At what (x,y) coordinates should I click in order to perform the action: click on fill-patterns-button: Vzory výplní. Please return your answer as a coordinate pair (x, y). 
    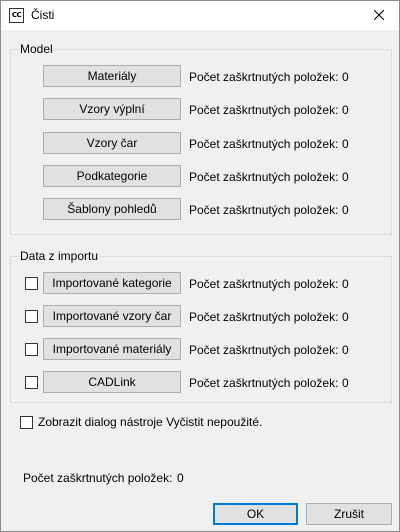
    Looking at the image, I should click on (112, 109).